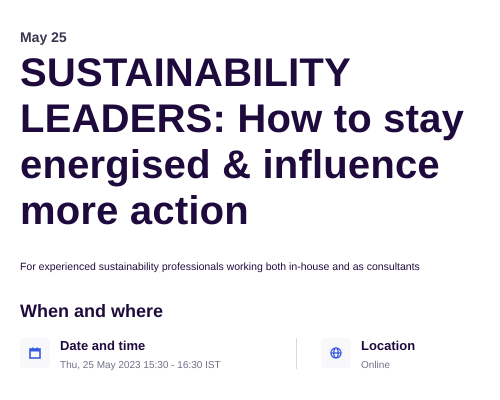  I want to click on globe-icon, so click(336, 353).